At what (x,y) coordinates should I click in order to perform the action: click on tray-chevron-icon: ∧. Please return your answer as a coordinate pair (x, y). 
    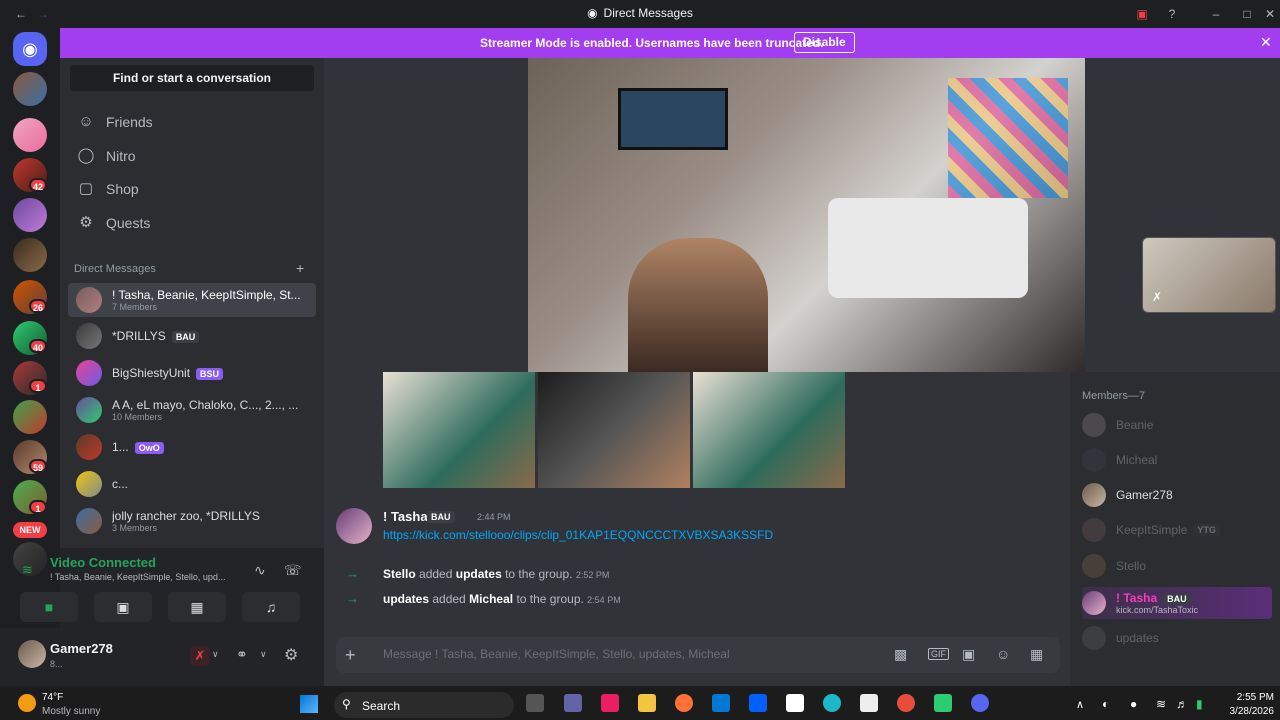
    Looking at the image, I should click on (1080, 704).